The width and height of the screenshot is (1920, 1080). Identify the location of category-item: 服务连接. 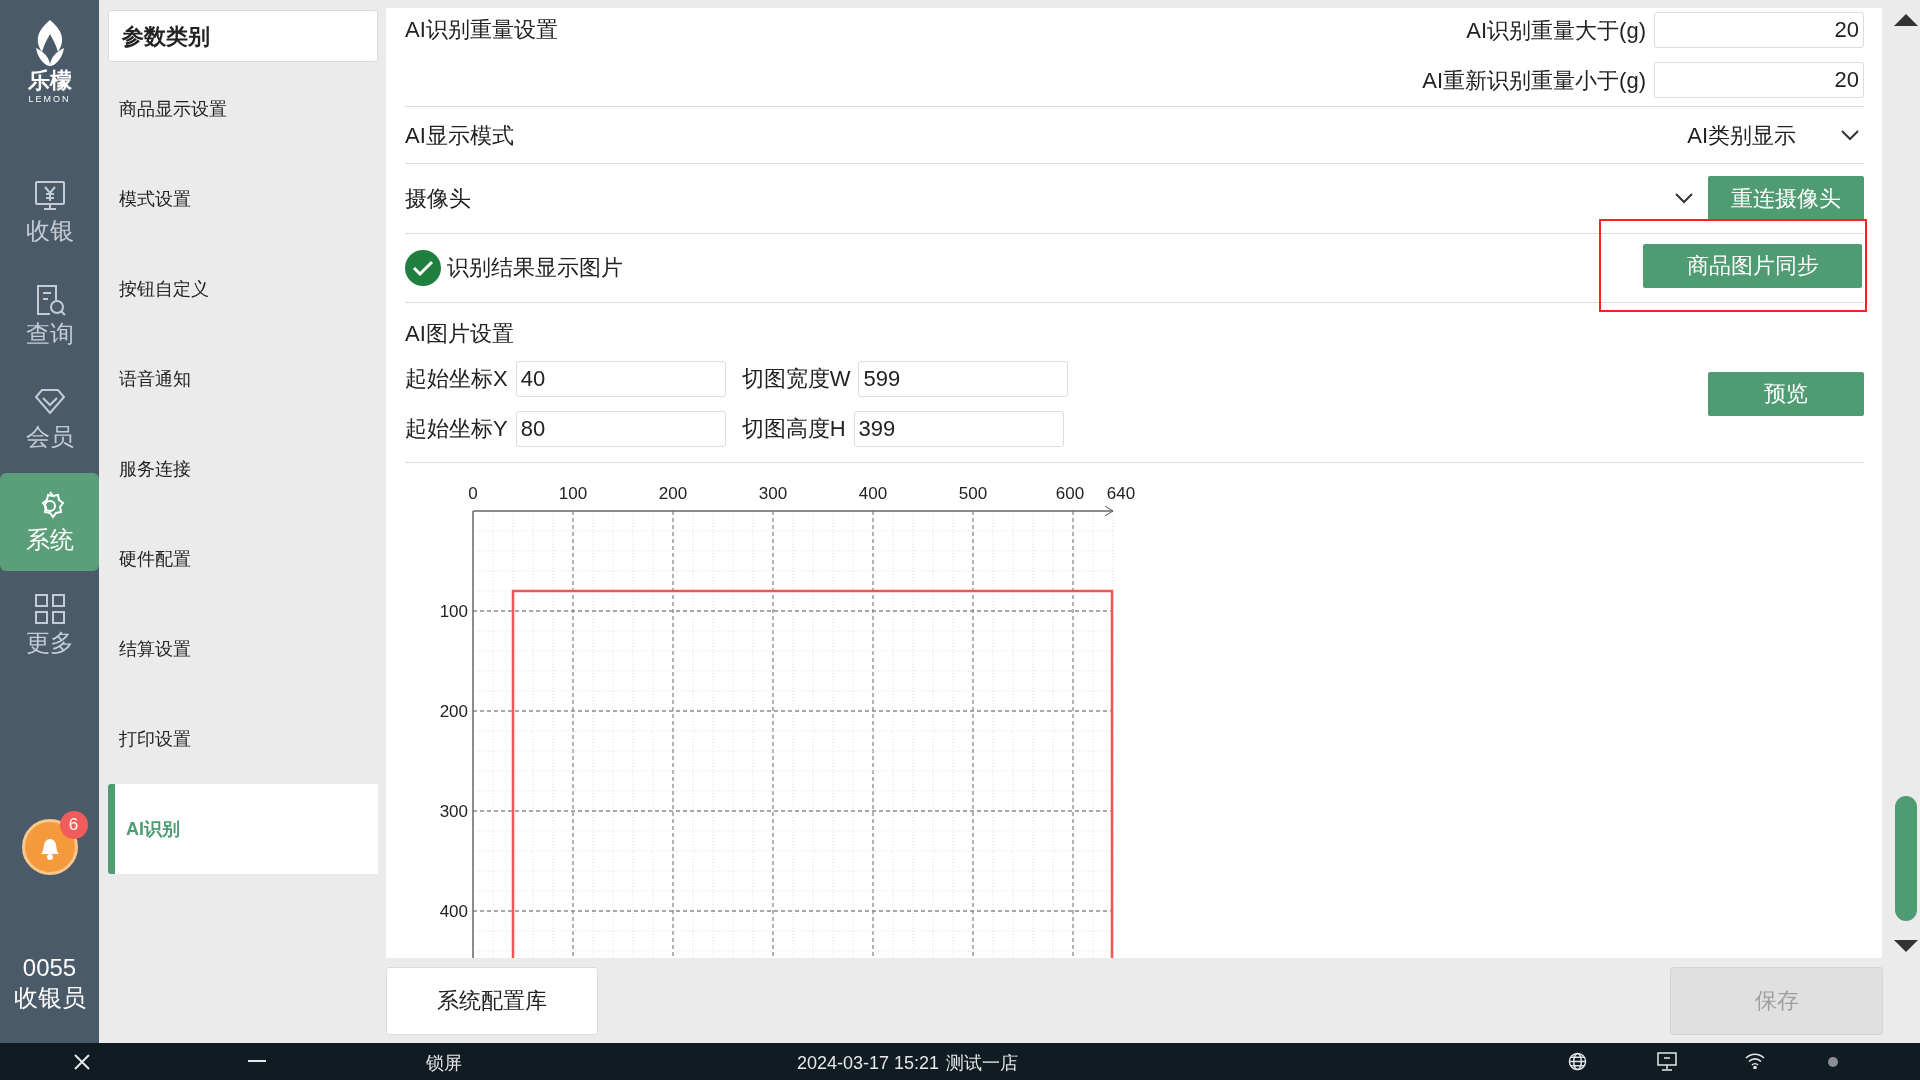
(243, 469).